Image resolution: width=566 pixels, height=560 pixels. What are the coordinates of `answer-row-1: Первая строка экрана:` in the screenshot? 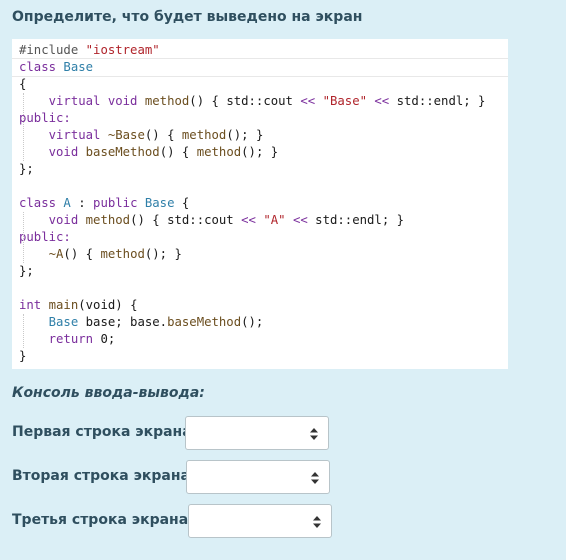 It's located at (177, 433).